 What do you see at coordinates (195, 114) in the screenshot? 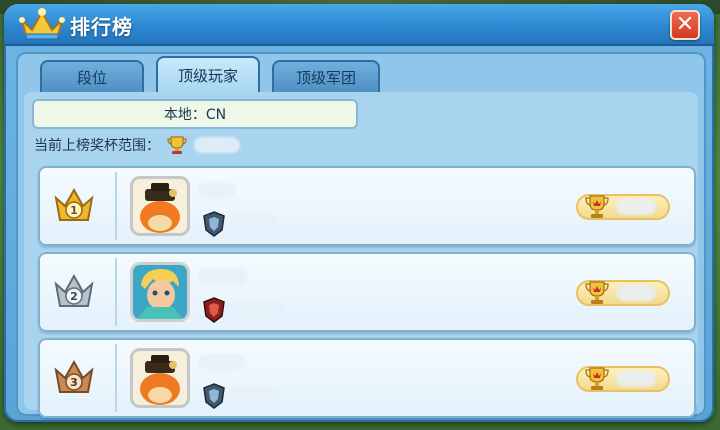
I see `region-selector: 本地：CN` at bounding box center [195, 114].